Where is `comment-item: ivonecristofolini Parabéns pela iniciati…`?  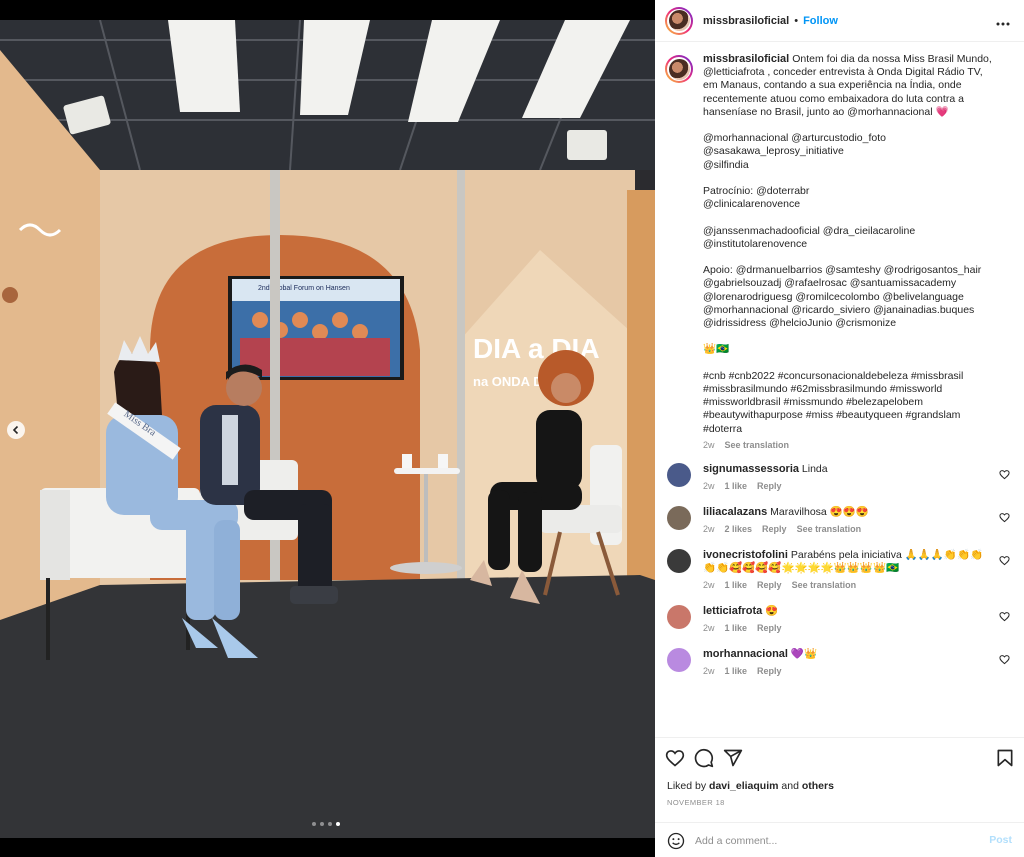
comment-item: ivonecristofolini Parabéns pela iniciati… is located at coordinates (837, 570).